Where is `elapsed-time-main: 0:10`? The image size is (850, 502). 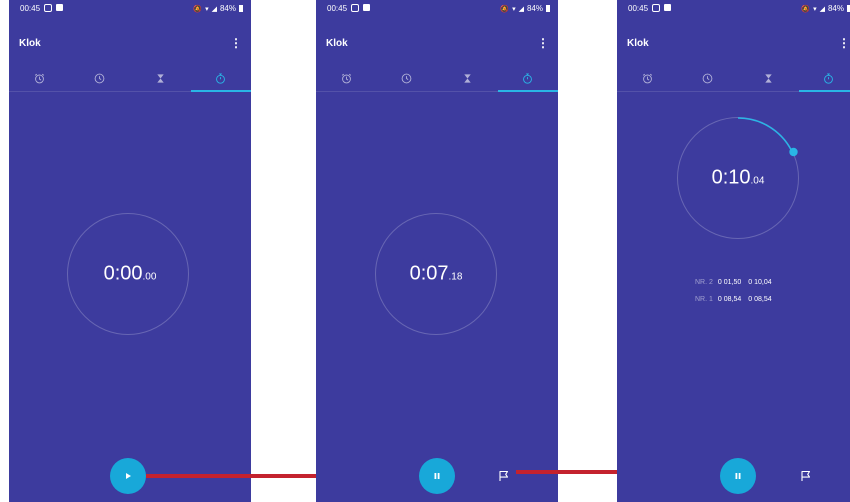
elapsed-time-main: 0:10 is located at coordinates (731, 177).